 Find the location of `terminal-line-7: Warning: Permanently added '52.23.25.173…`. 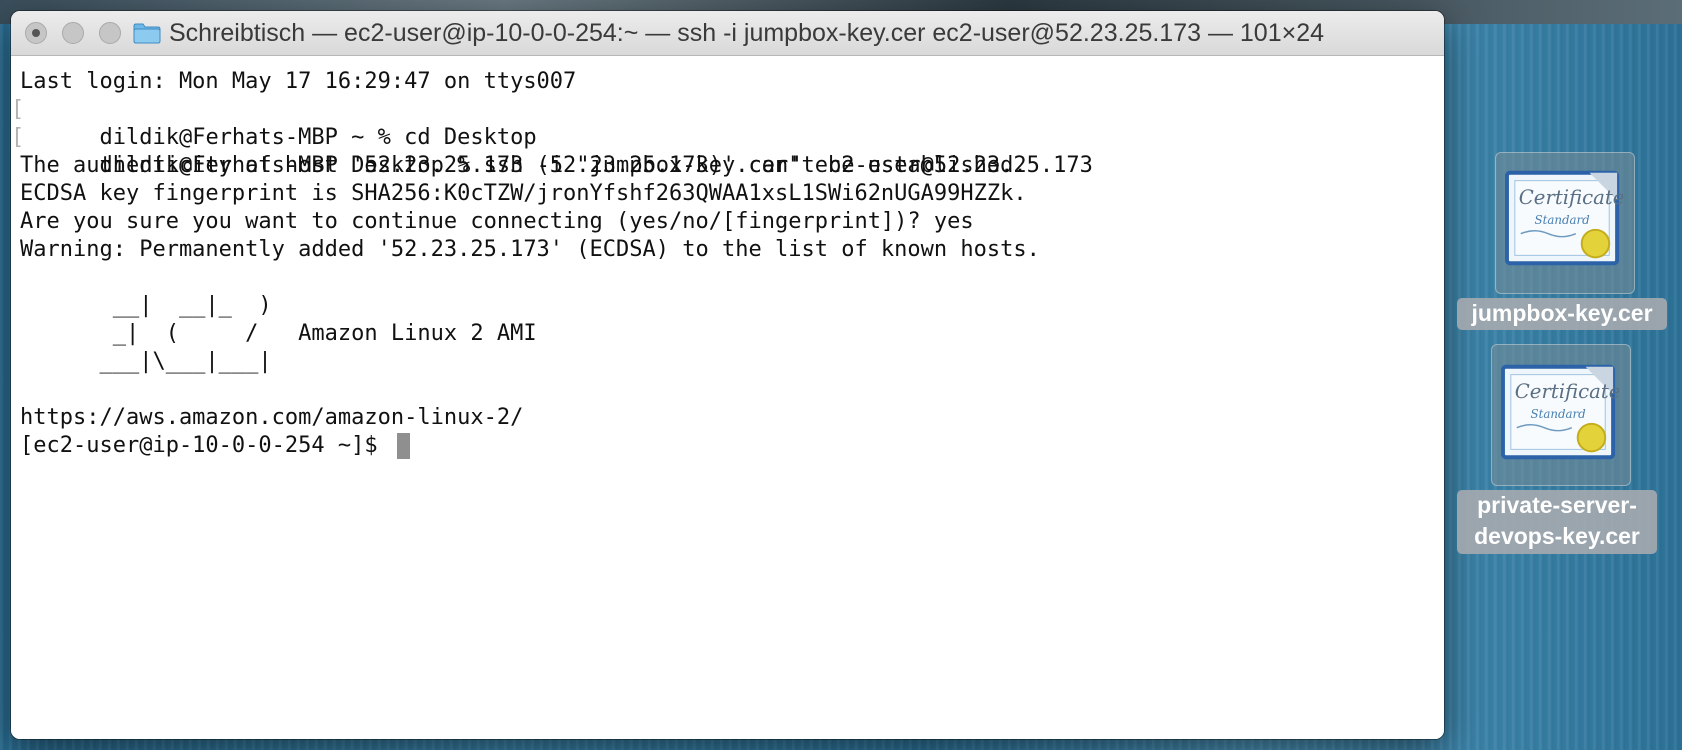

terminal-line-7: Warning: Permanently added '52.23.25.173… is located at coordinates (530, 249).